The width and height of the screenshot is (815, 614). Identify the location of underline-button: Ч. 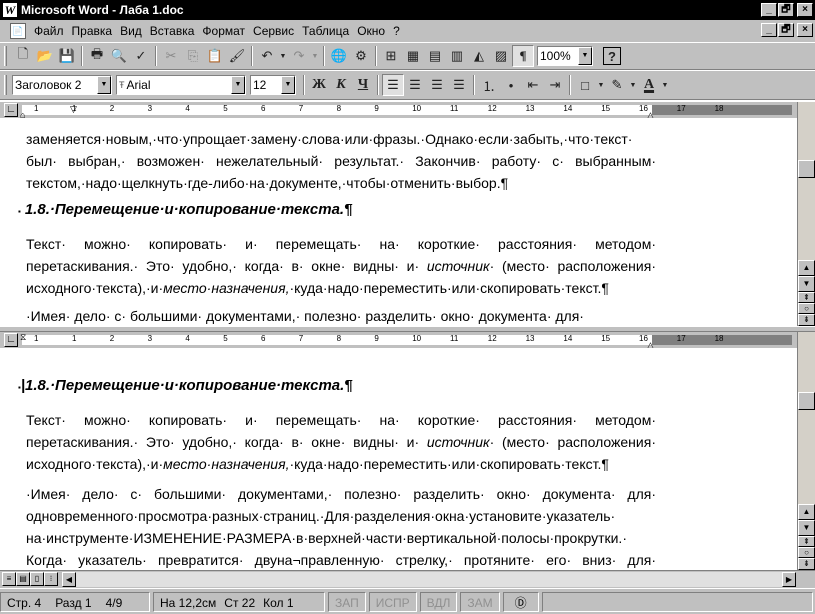
(363, 85).